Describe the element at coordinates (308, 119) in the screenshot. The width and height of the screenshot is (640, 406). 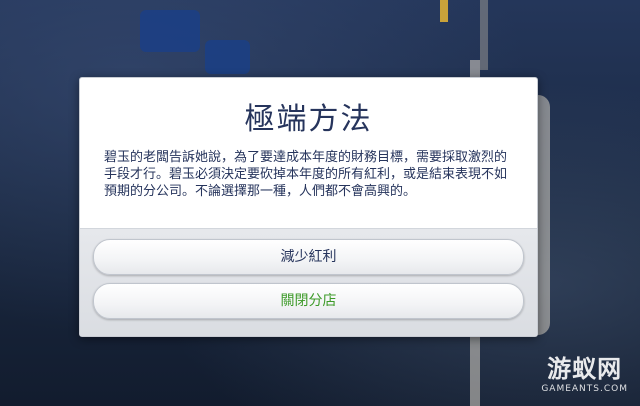
I see `dialog-title: 極端方法` at that location.